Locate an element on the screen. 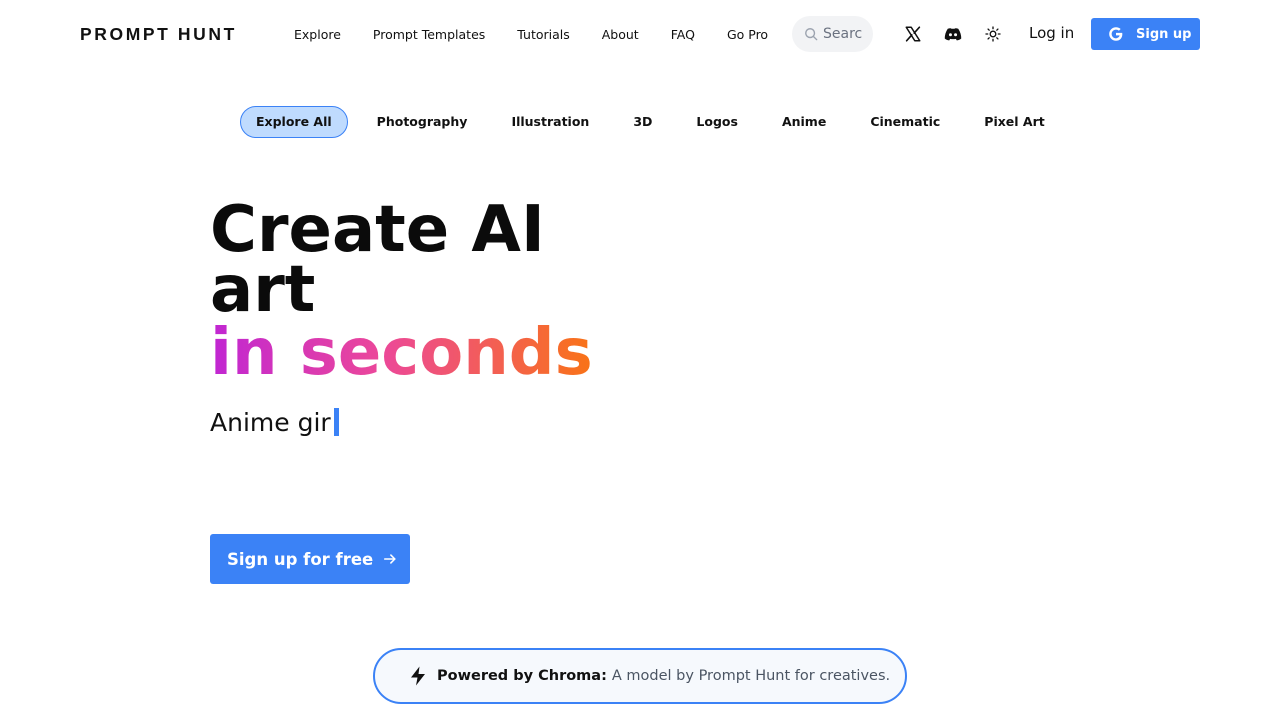 The height and width of the screenshot is (720, 1280). search-input is located at coordinates (843, 34).